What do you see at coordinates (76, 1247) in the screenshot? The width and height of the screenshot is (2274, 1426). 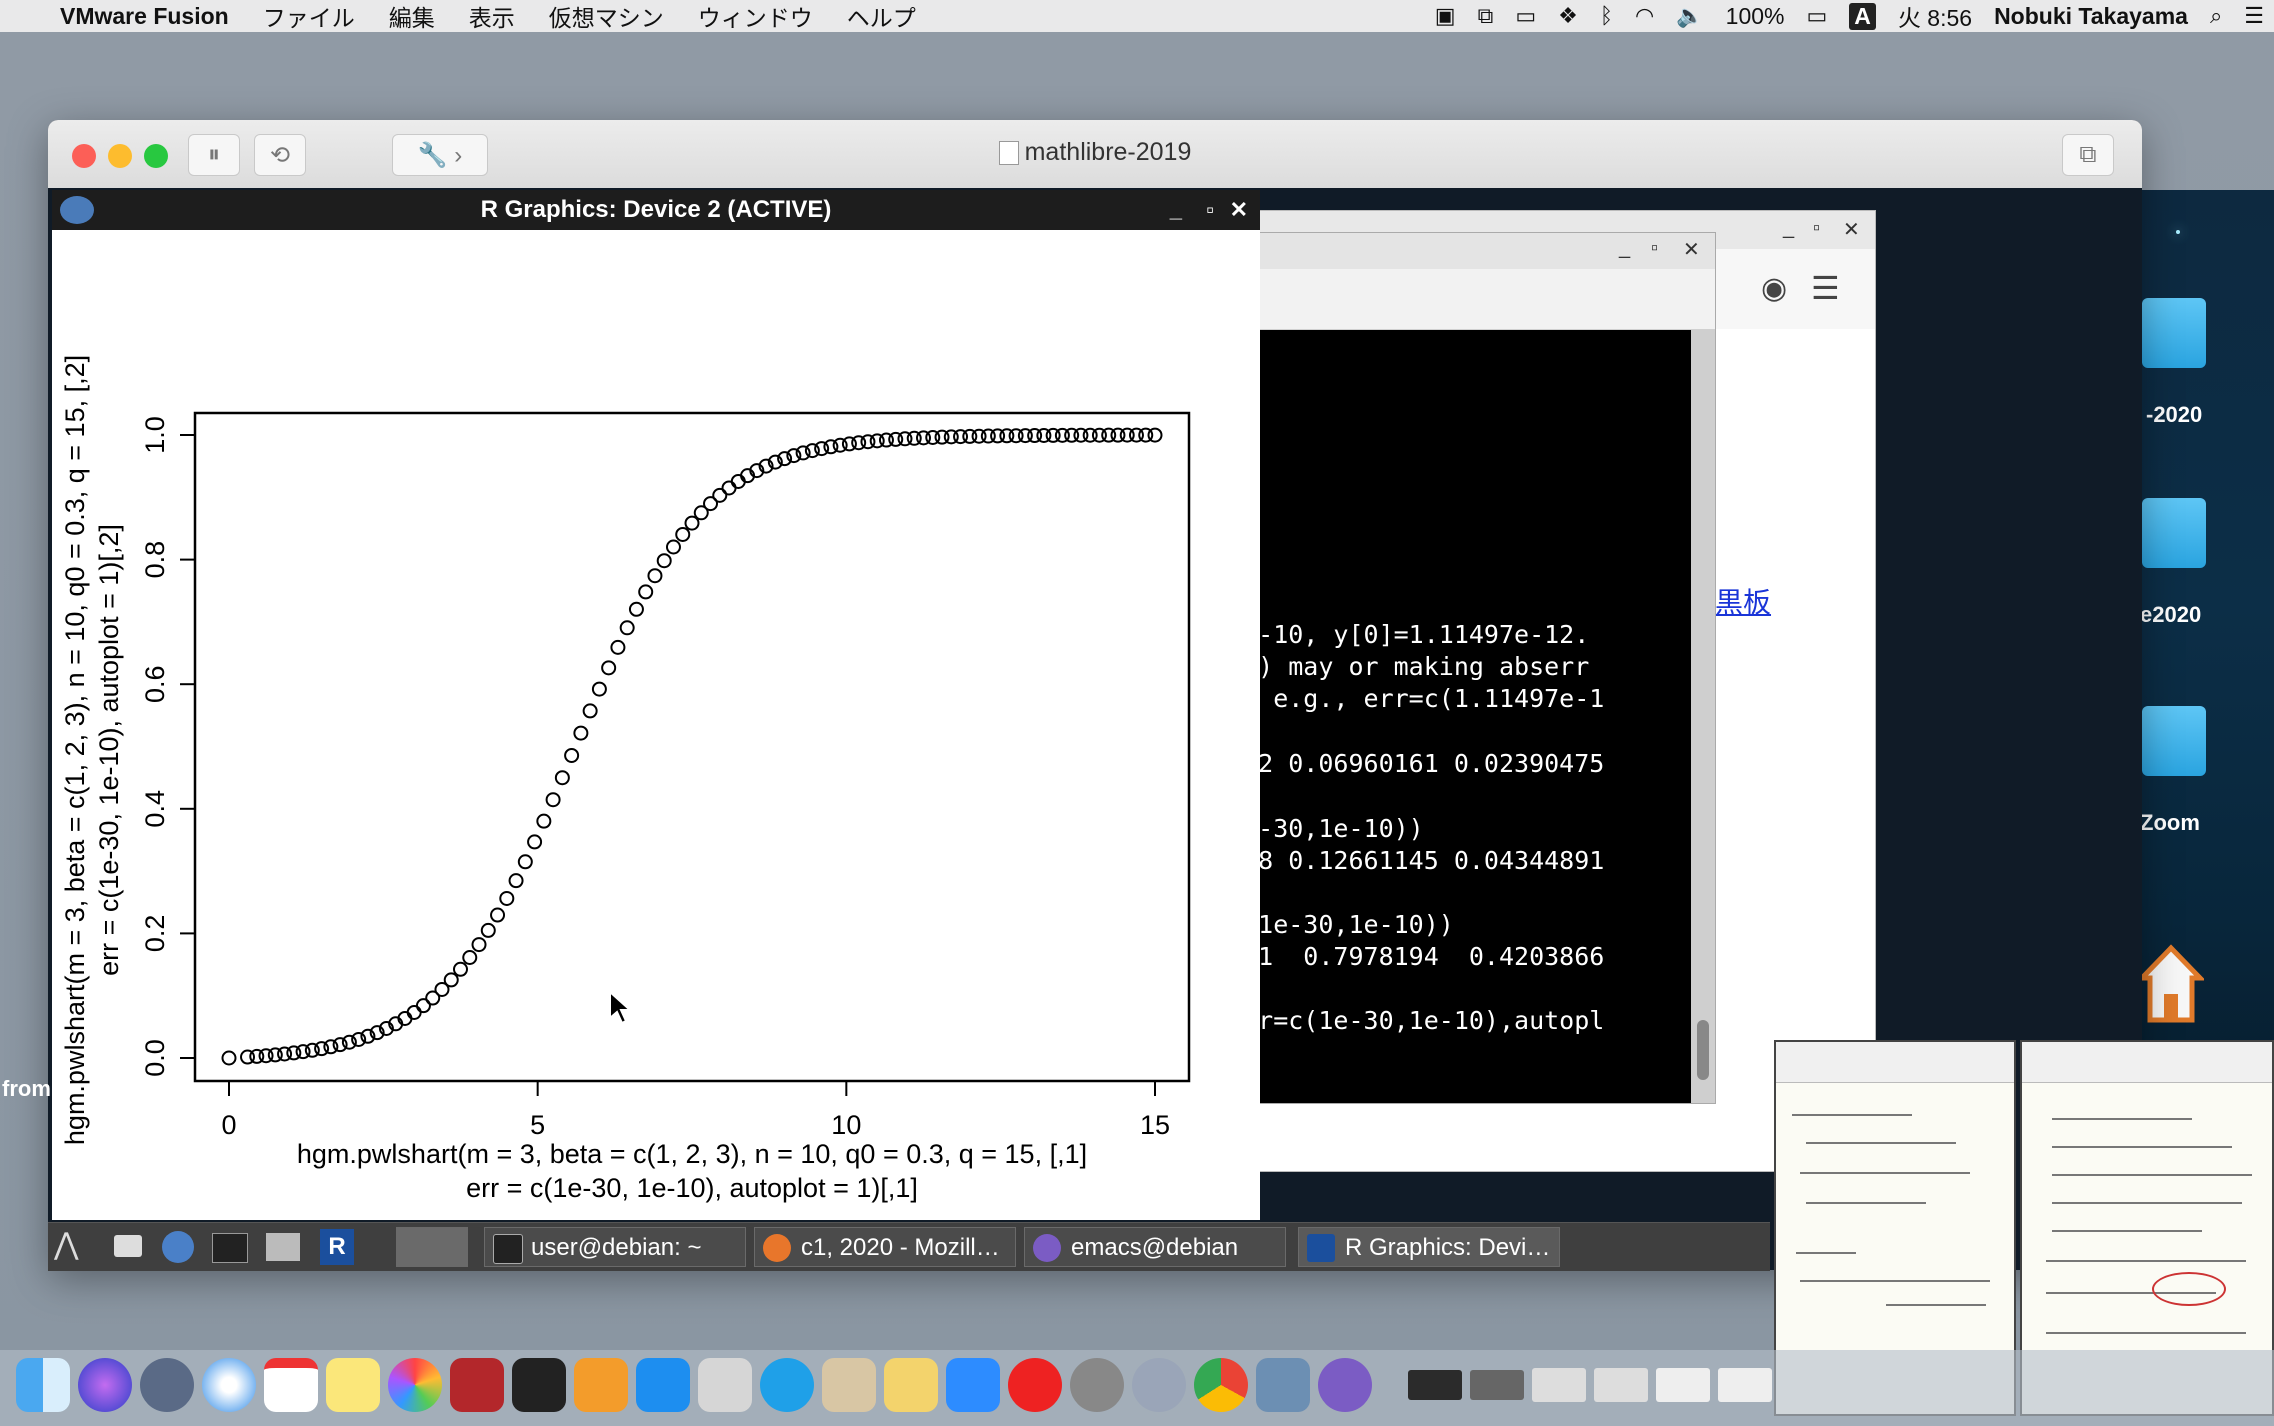 I see `launcher-menu-icon: ⋀` at bounding box center [76, 1247].